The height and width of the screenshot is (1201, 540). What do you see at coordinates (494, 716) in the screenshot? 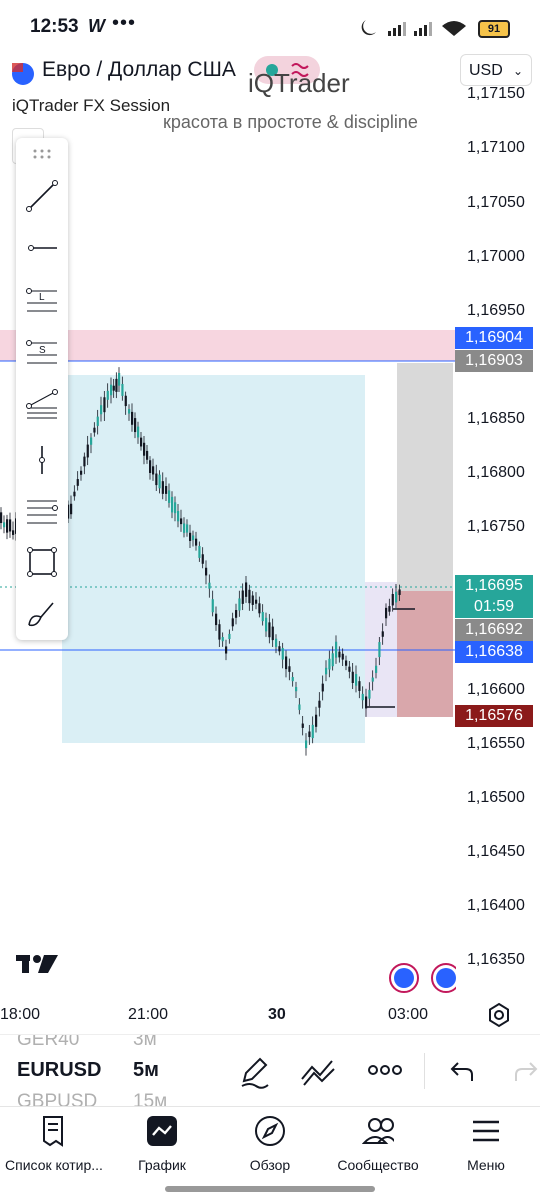
I see `price-tag: 1,16576` at bounding box center [494, 716].